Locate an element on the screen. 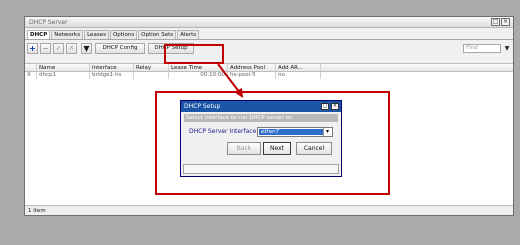  interface-label: DHCP Server Interface: is located at coordinates (224, 131).